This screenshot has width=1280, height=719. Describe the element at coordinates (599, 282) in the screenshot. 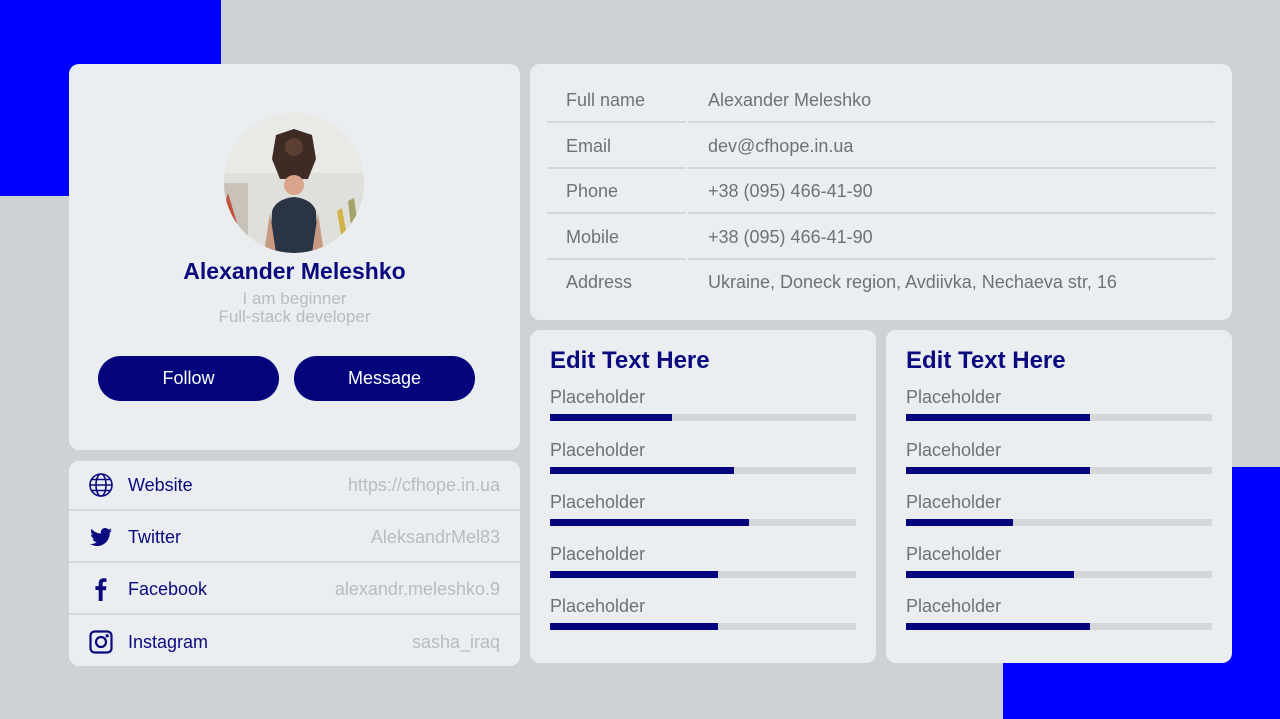

I see `info-key: Address` at that location.